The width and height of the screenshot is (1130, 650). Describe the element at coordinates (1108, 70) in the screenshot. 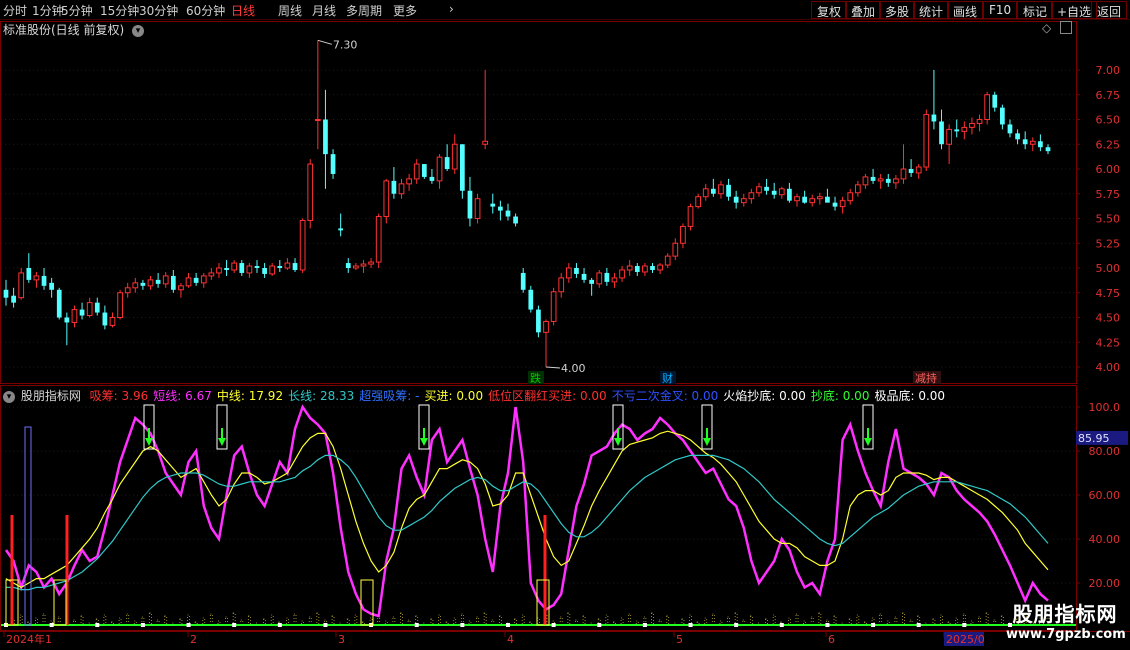

I see `price-tick-label: 7.00` at that location.